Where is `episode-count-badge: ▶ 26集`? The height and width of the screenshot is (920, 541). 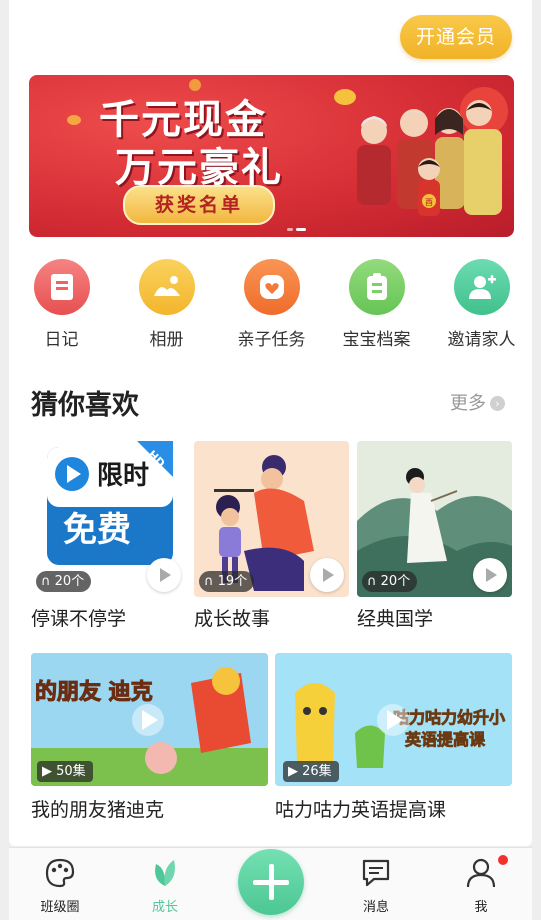
episode-count-badge: ▶ 26集 is located at coordinates (311, 771).